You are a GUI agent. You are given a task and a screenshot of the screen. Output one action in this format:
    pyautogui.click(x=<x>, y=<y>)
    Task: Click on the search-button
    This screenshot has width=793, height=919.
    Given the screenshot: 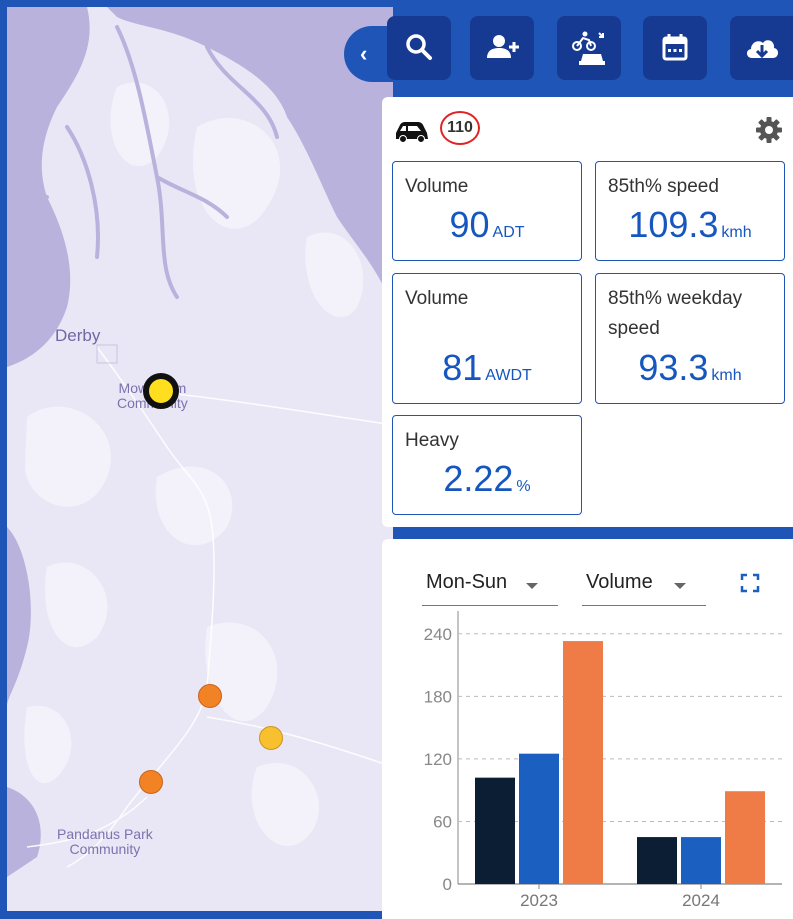 What is the action you would take?
    pyautogui.click(x=419, y=48)
    